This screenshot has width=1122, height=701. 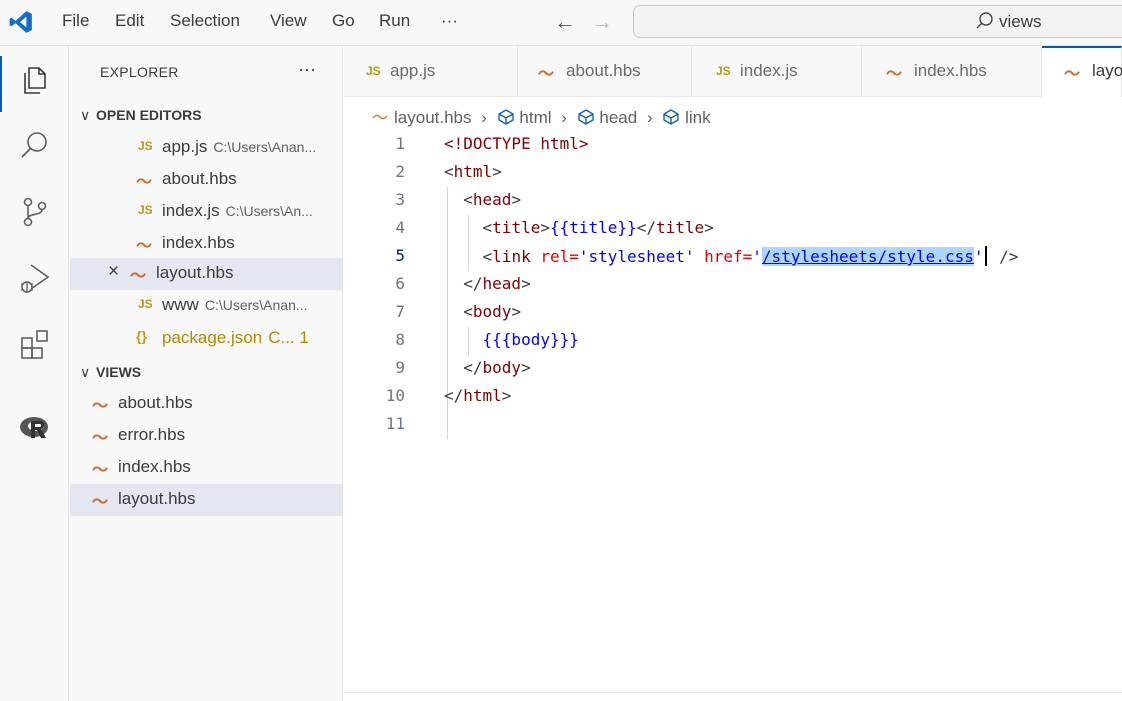 What do you see at coordinates (206, 180) in the screenshot?
I see `open-editor-item: 〜 about.hbs` at bounding box center [206, 180].